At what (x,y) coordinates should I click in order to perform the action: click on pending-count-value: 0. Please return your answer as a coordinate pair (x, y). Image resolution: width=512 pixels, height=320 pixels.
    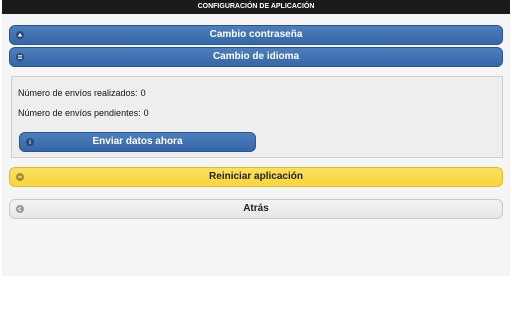
    Looking at the image, I should click on (146, 113).